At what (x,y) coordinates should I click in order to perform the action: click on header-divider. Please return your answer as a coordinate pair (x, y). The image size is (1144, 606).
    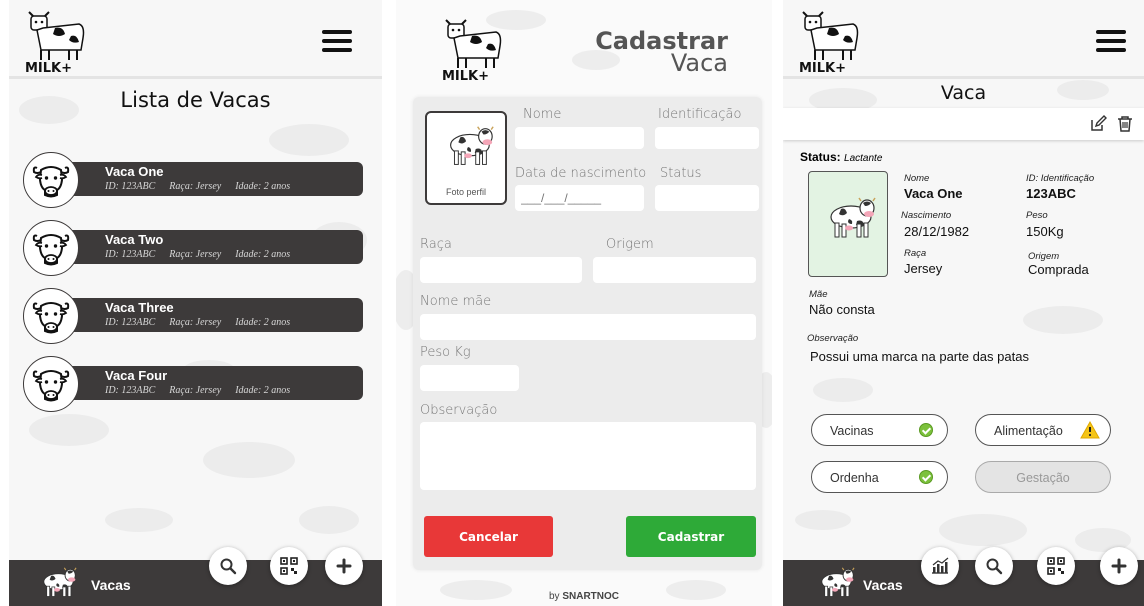
    Looking at the image, I should click on (195, 77).